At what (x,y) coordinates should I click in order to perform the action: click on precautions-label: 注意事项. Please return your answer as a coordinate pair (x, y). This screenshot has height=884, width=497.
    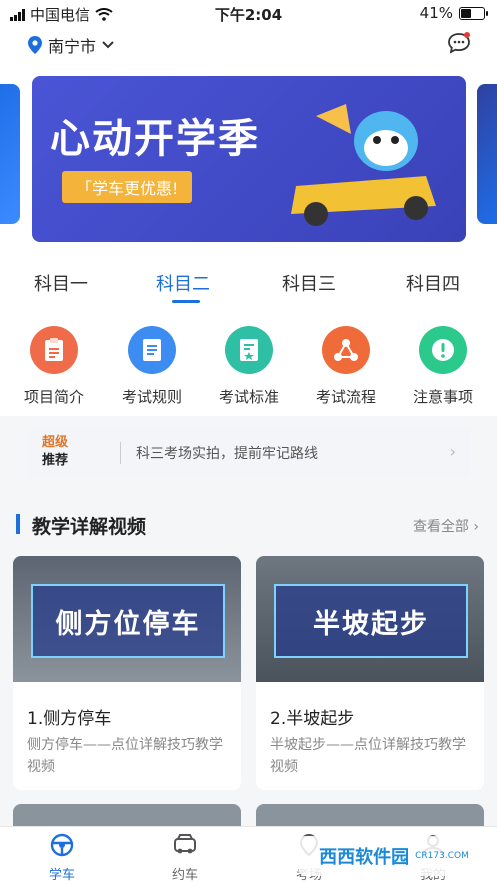
    Looking at the image, I should click on (442, 397).